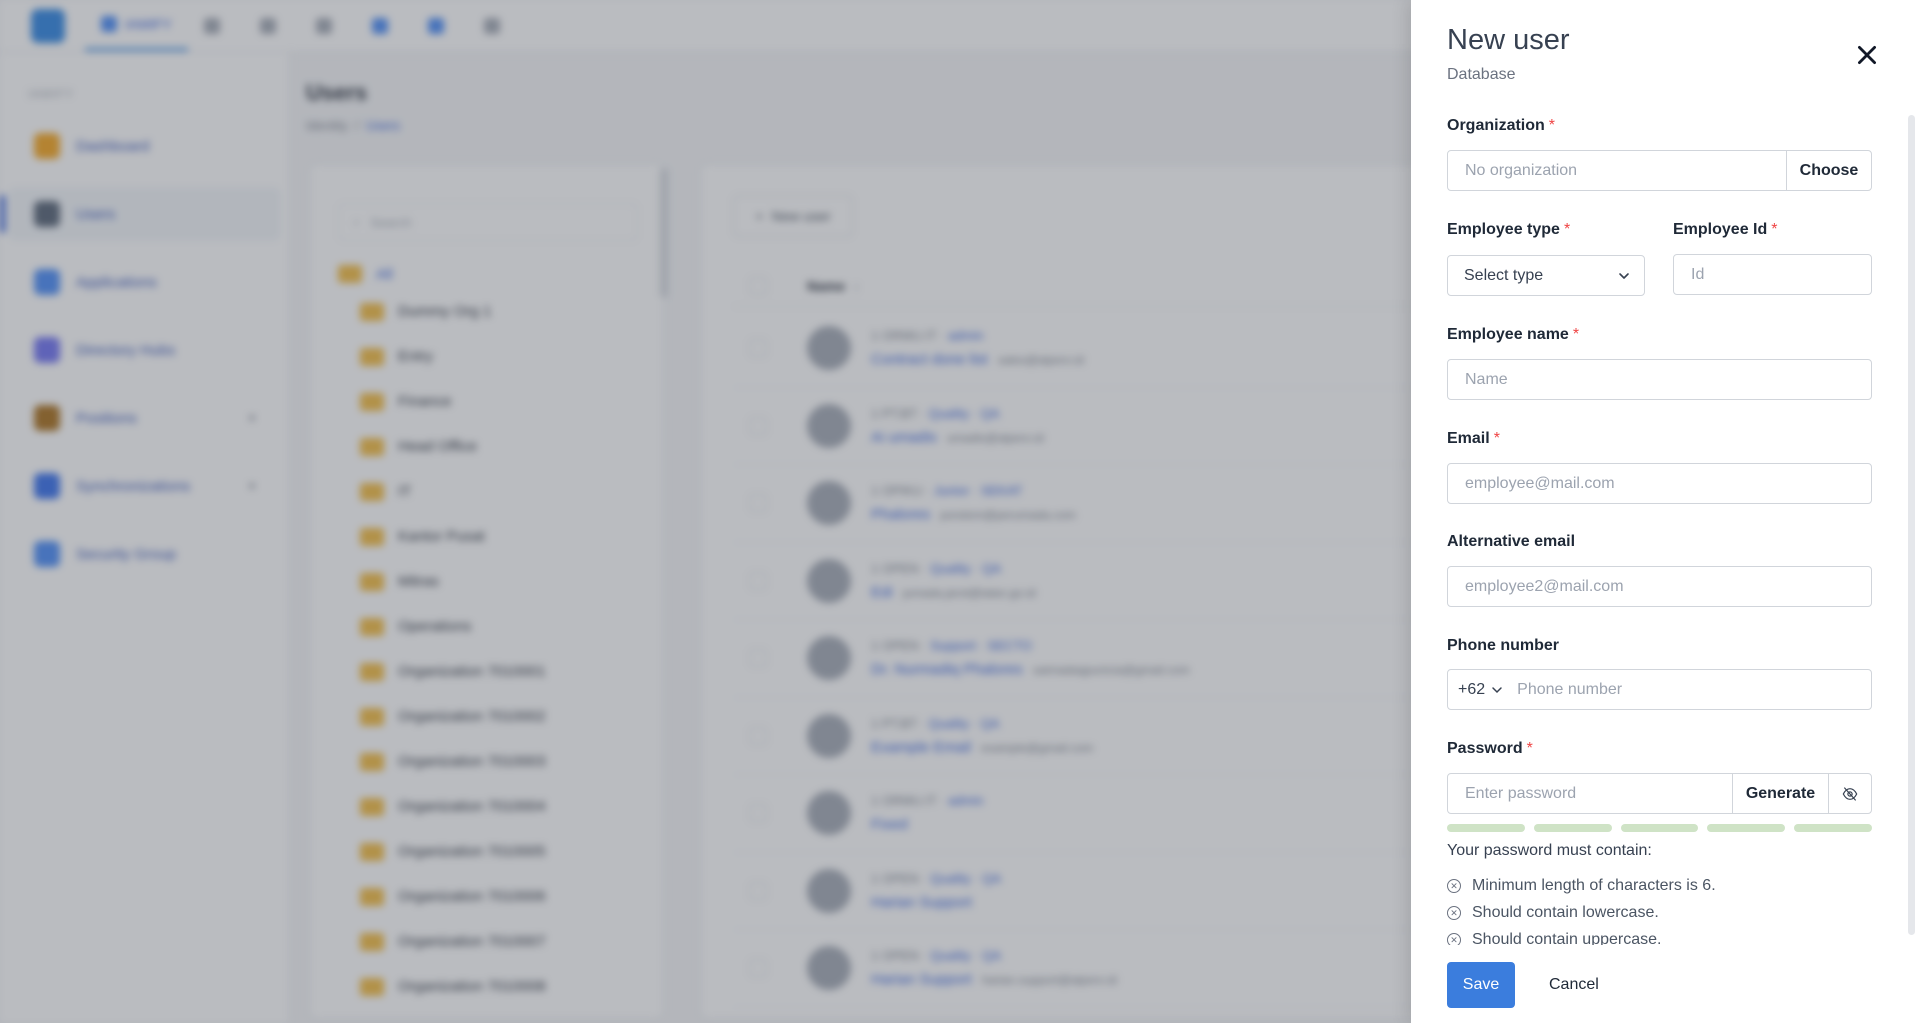 The width and height of the screenshot is (1916, 1023). Describe the element at coordinates (1659, 483) in the screenshot. I see `email-input` at that location.